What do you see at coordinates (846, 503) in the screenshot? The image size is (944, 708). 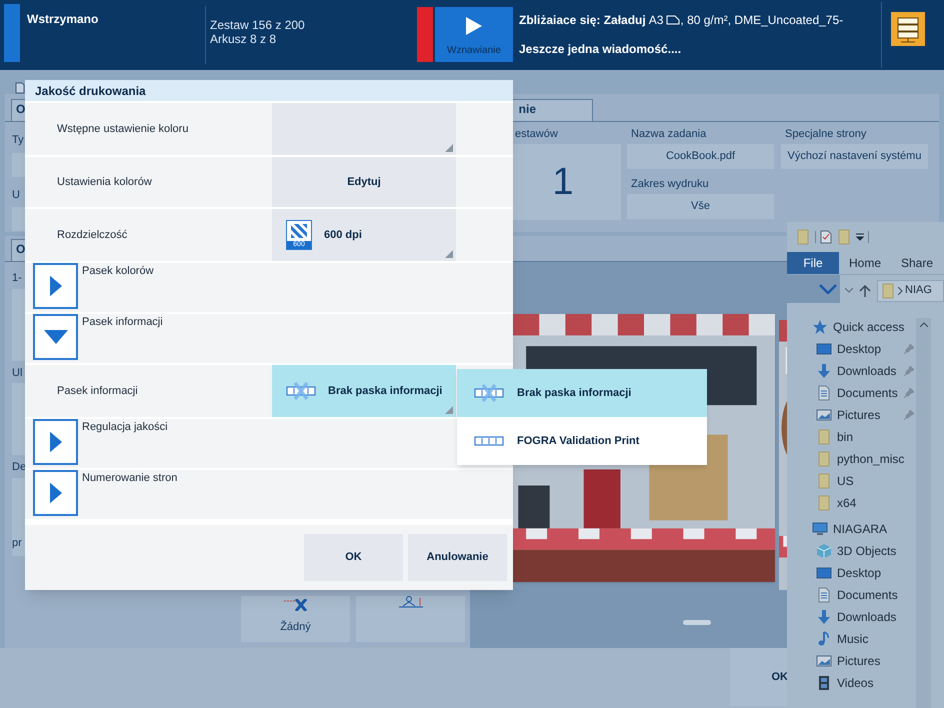 I see `nav-item-label: x64` at bounding box center [846, 503].